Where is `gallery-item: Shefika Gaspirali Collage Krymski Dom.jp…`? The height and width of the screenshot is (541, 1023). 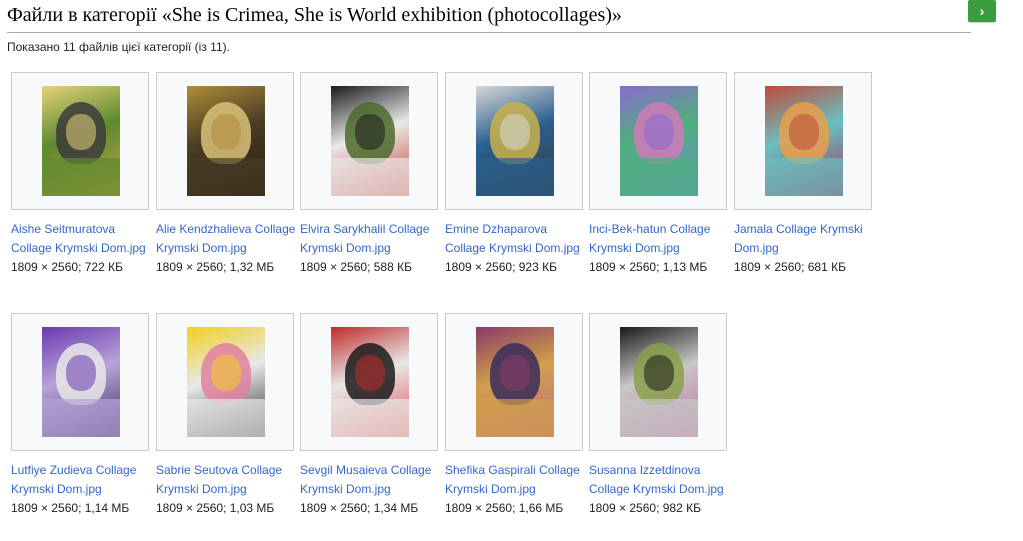 gallery-item: Shefika Gaspirali Collage Krymski Dom.jp… is located at coordinates (515, 415).